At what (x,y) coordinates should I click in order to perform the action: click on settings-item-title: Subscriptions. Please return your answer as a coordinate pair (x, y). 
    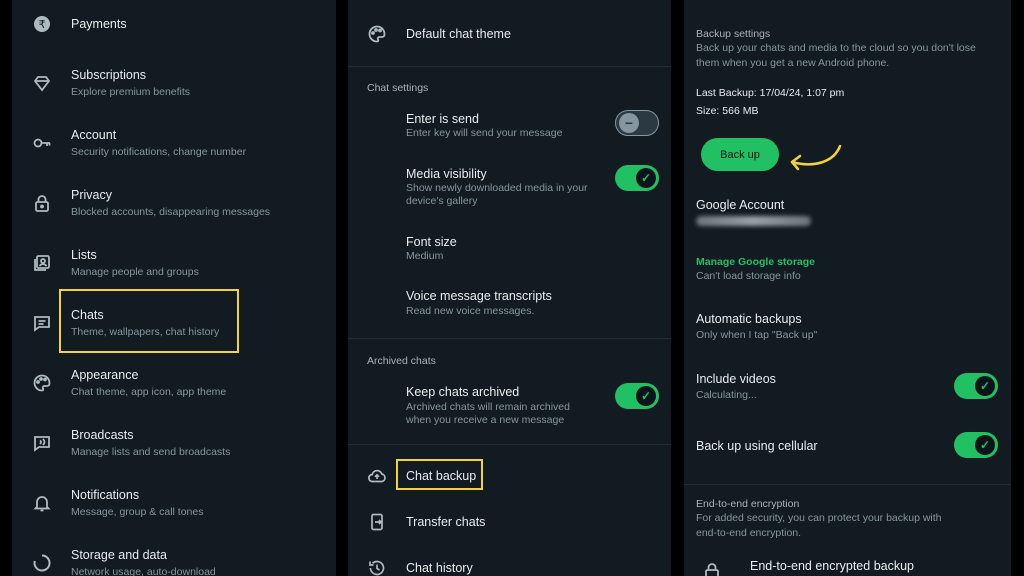
    Looking at the image, I should click on (109, 75).